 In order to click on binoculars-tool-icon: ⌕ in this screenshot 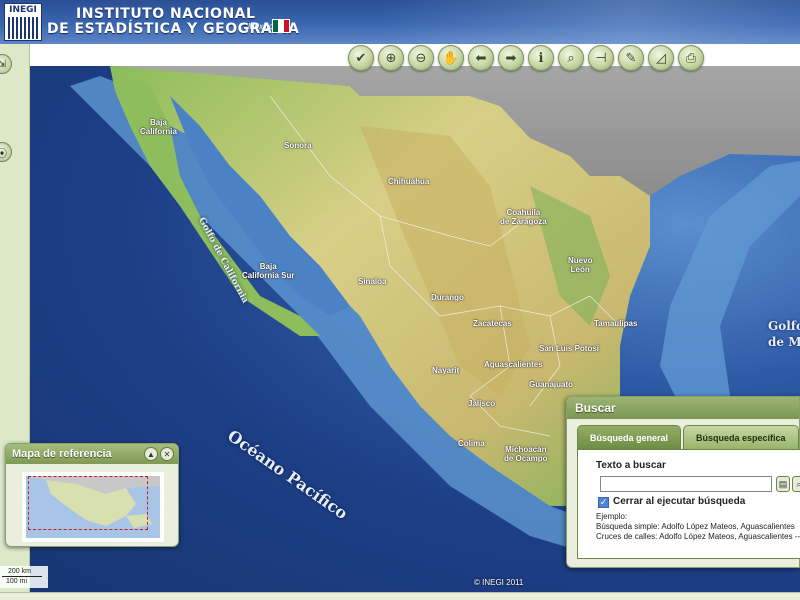, I will do `click(571, 58)`.